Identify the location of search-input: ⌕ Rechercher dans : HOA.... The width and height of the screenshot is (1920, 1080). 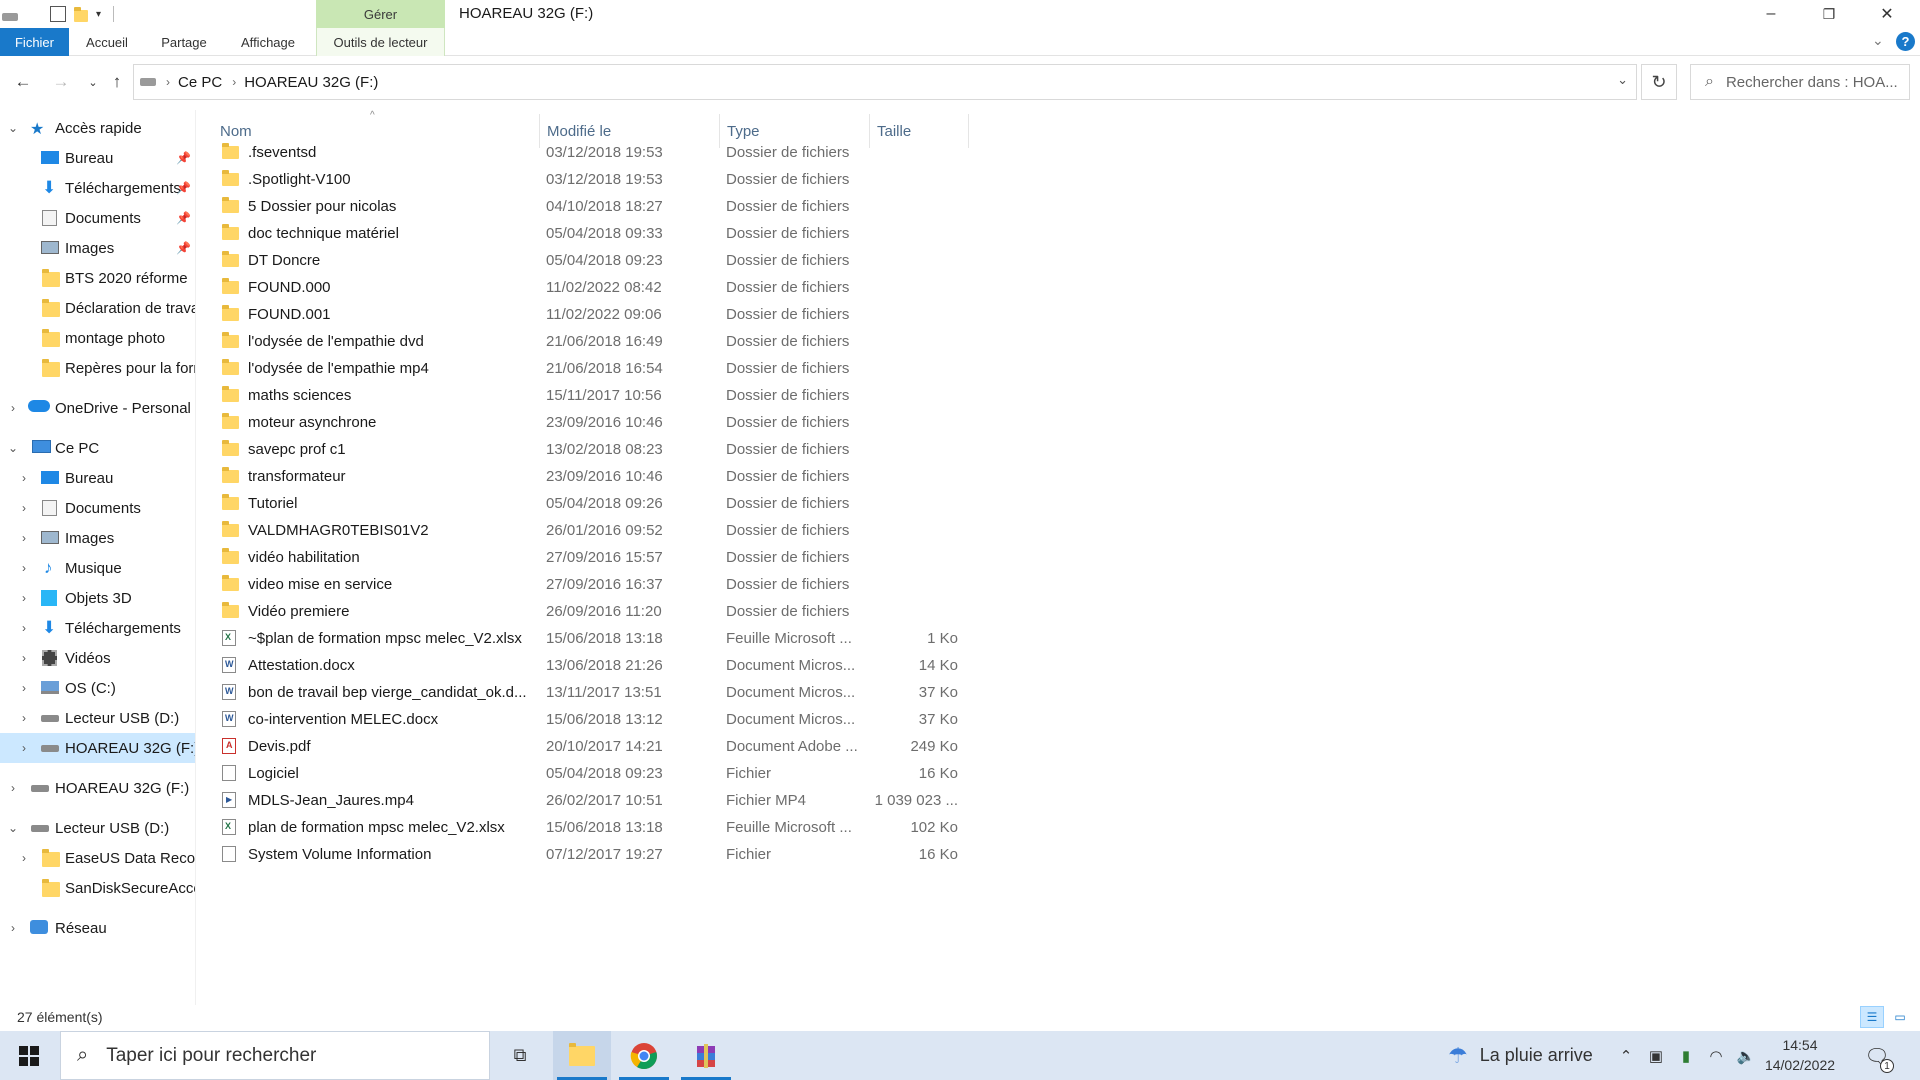
(1800, 82).